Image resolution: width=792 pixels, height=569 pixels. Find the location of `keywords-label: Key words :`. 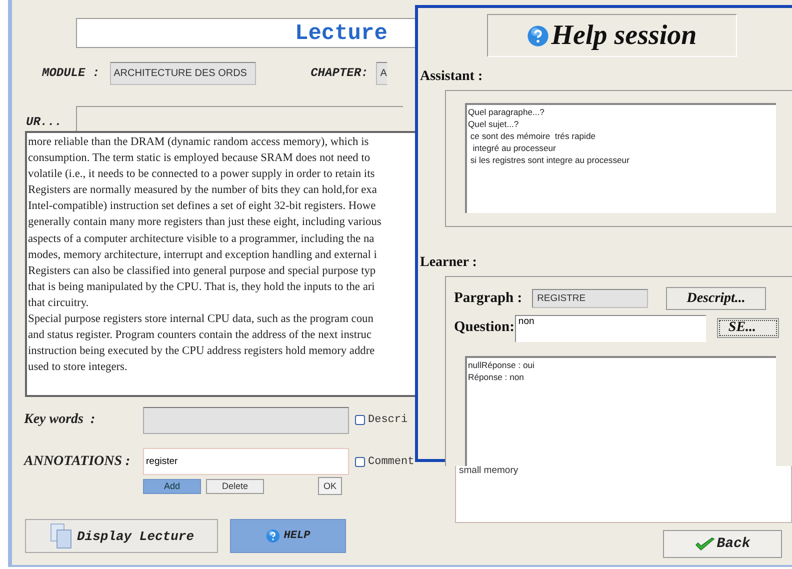

keywords-label: Key words : is located at coordinates (60, 420).